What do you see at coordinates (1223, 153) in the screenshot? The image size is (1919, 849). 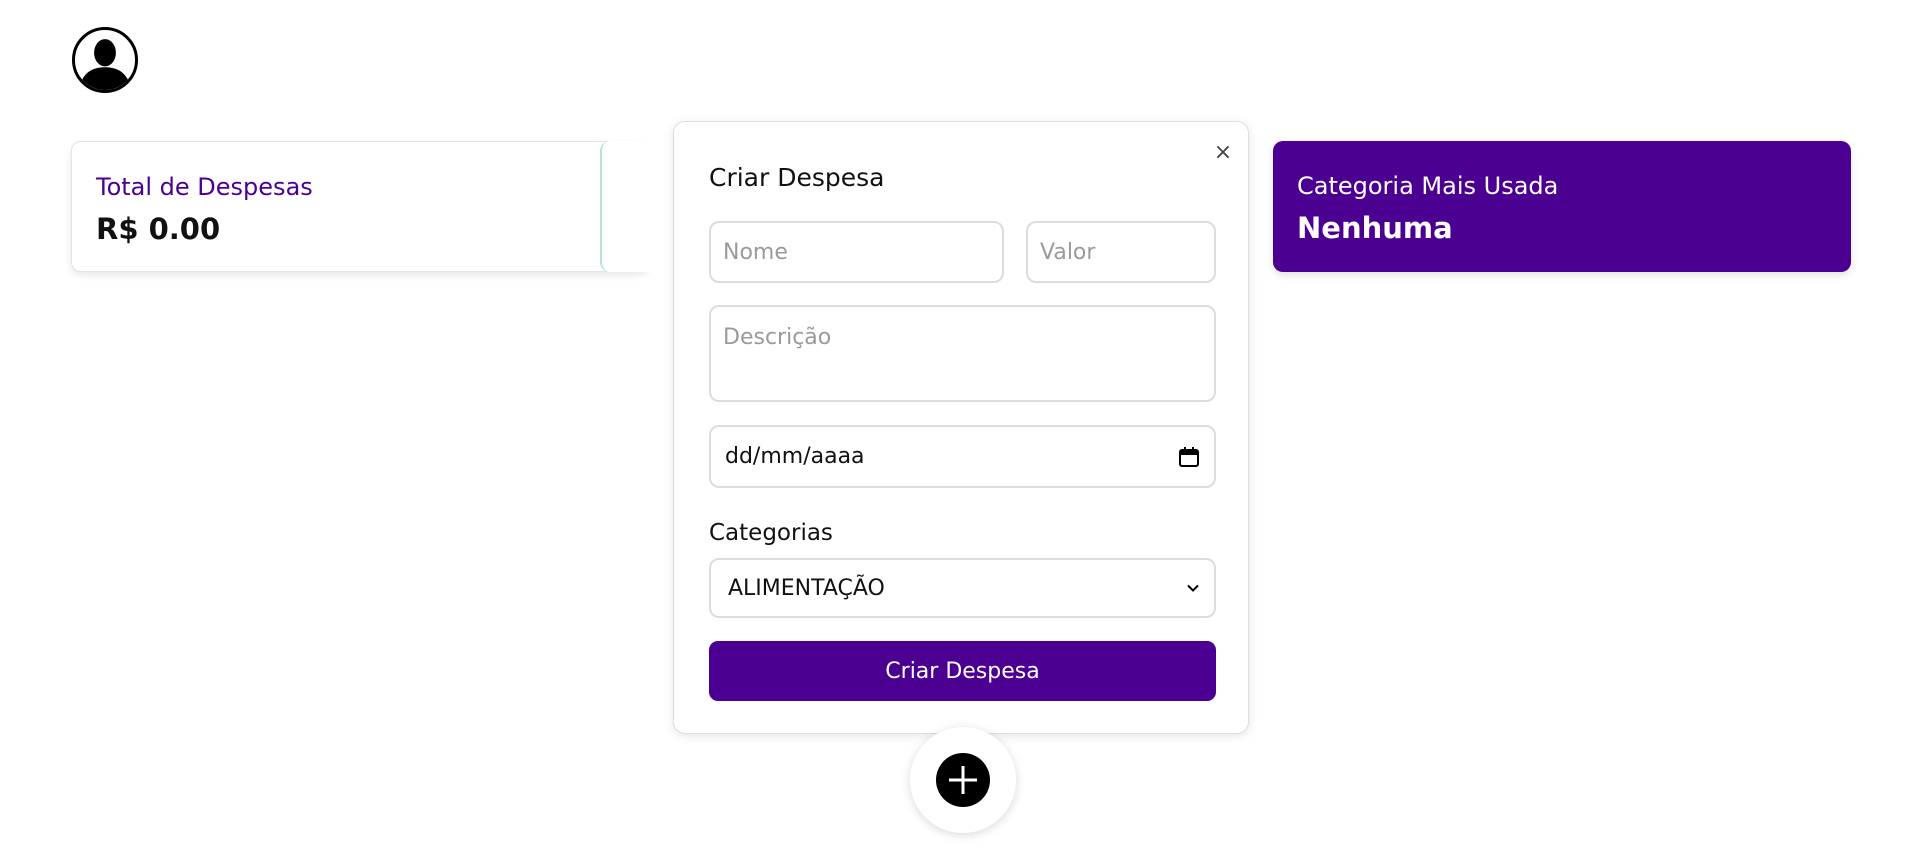 I see `close-icon: ×` at bounding box center [1223, 153].